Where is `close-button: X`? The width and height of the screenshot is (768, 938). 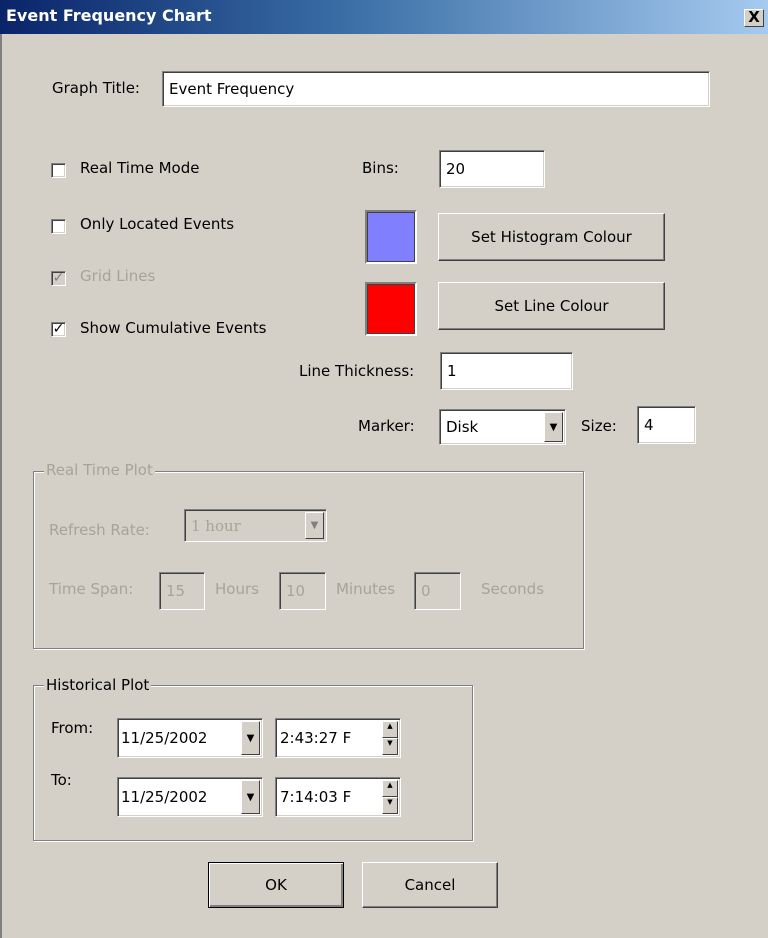 close-button: X is located at coordinates (754, 18).